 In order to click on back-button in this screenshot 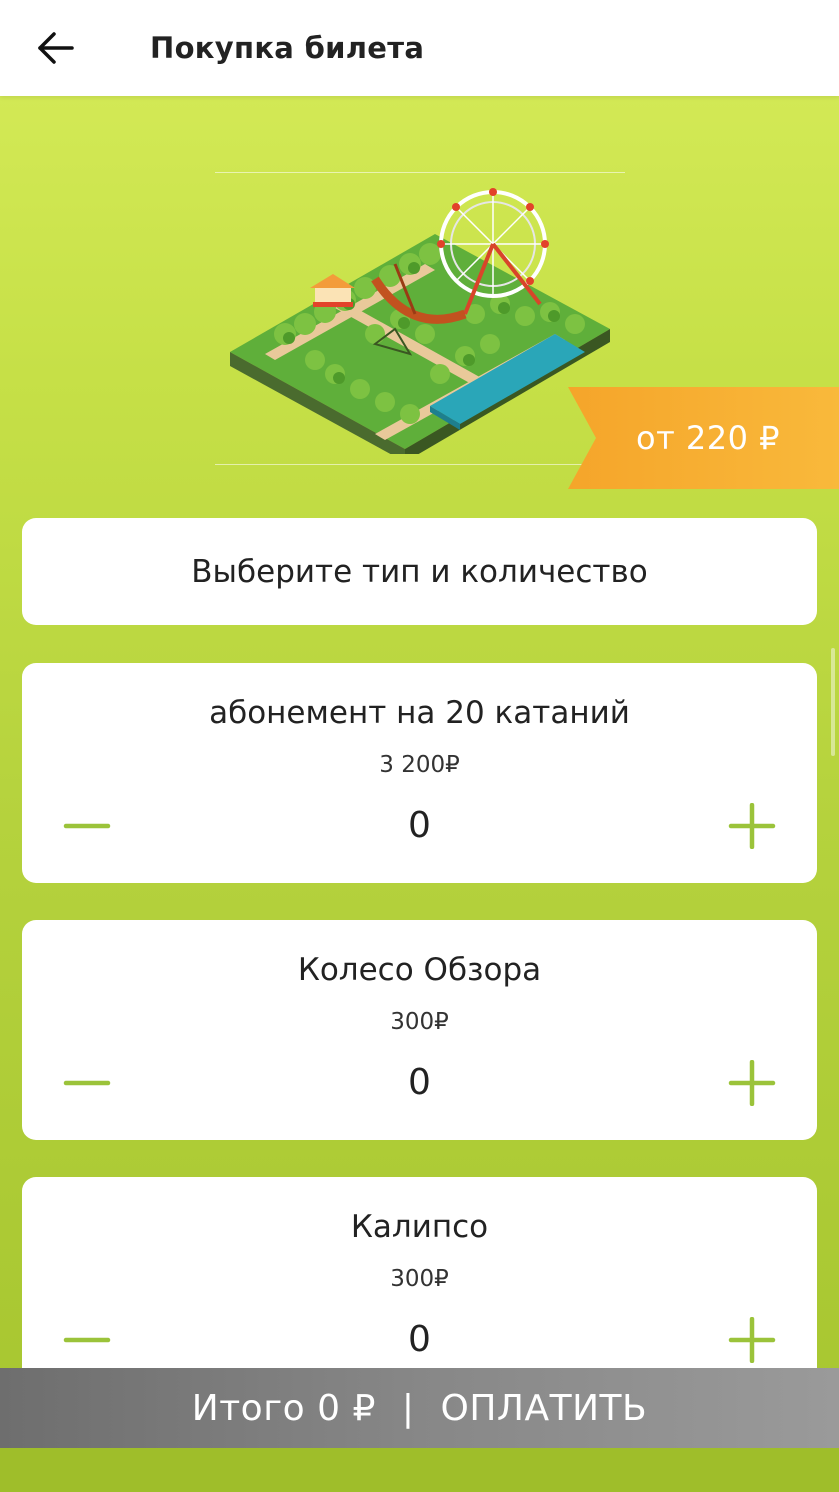, I will do `click(55, 48)`.